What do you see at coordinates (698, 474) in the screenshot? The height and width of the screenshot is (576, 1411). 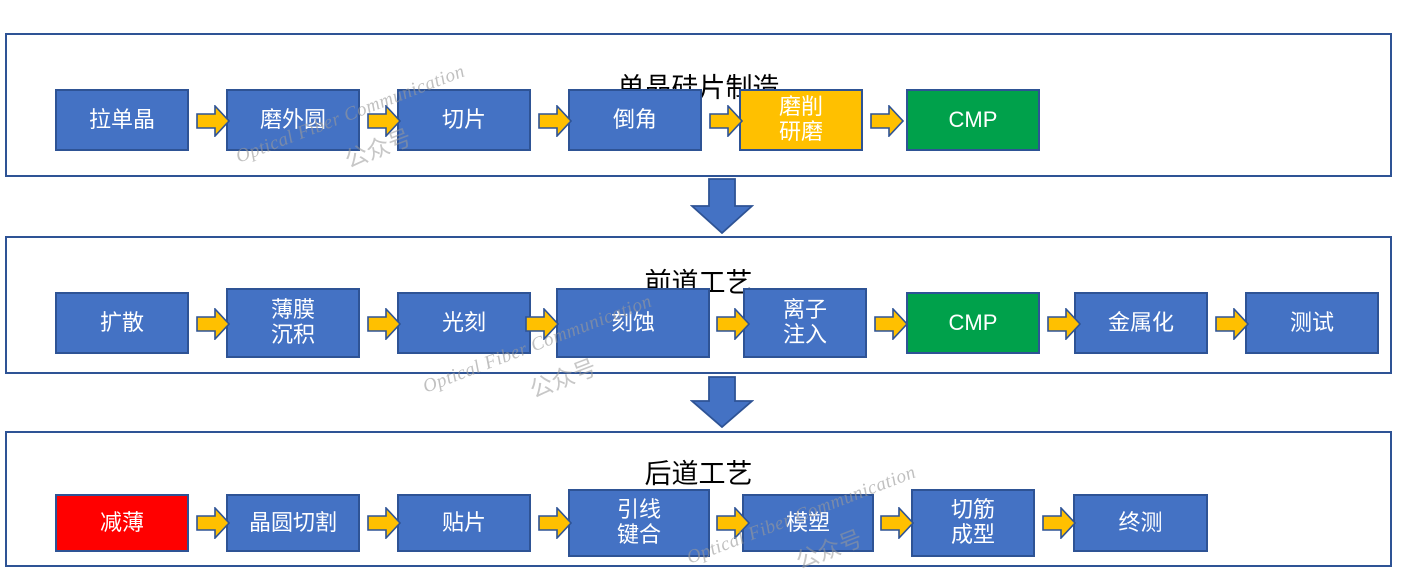 I see `section-title-3: 后道工艺` at bounding box center [698, 474].